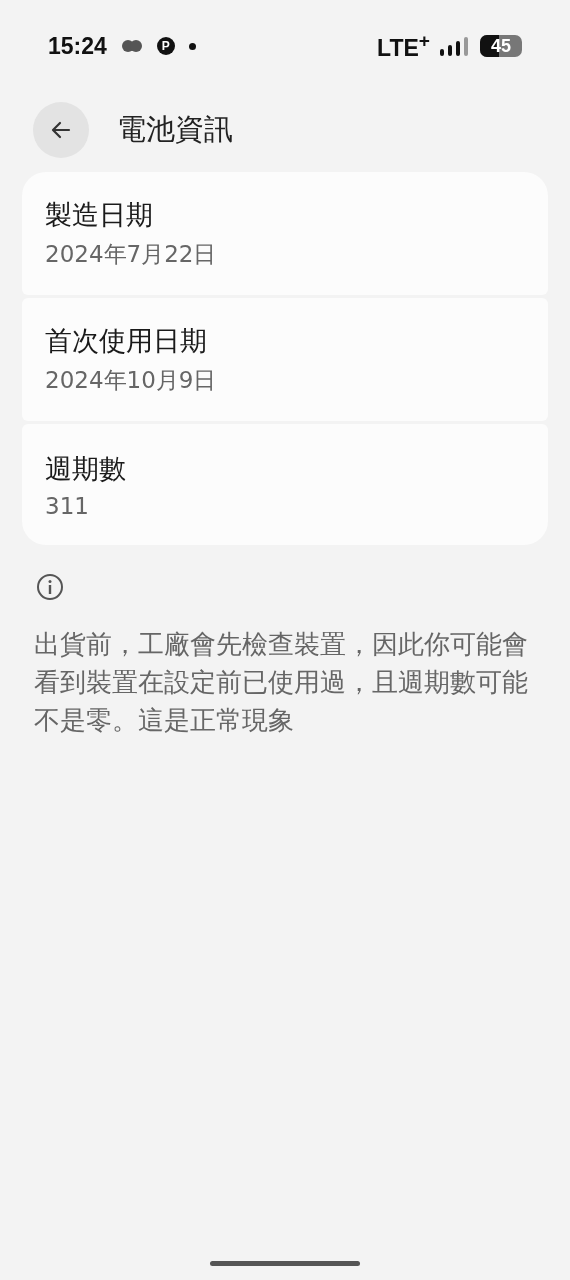 The height and width of the screenshot is (1280, 570). What do you see at coordinates (165, 46) in the screenshot?
I see `notification-badge: P` at bounding box center [165, 46].